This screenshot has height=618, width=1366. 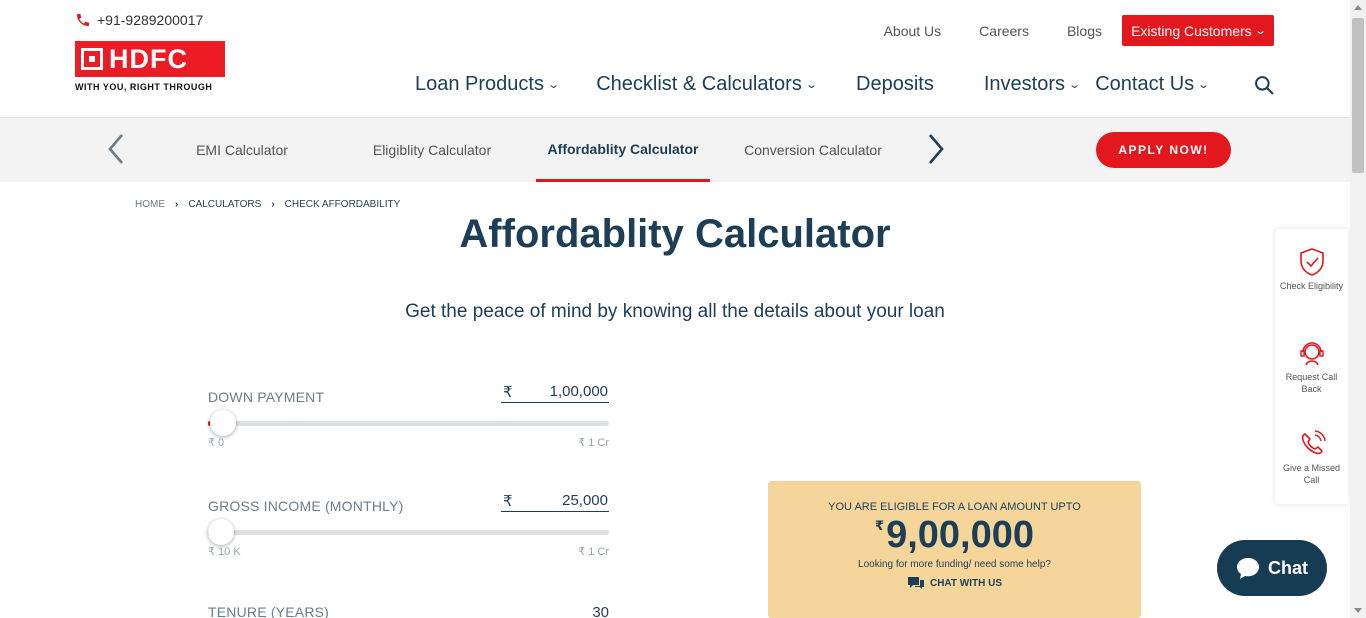 I want to click on logo-text: HDFC, so click(x=148, y=58).